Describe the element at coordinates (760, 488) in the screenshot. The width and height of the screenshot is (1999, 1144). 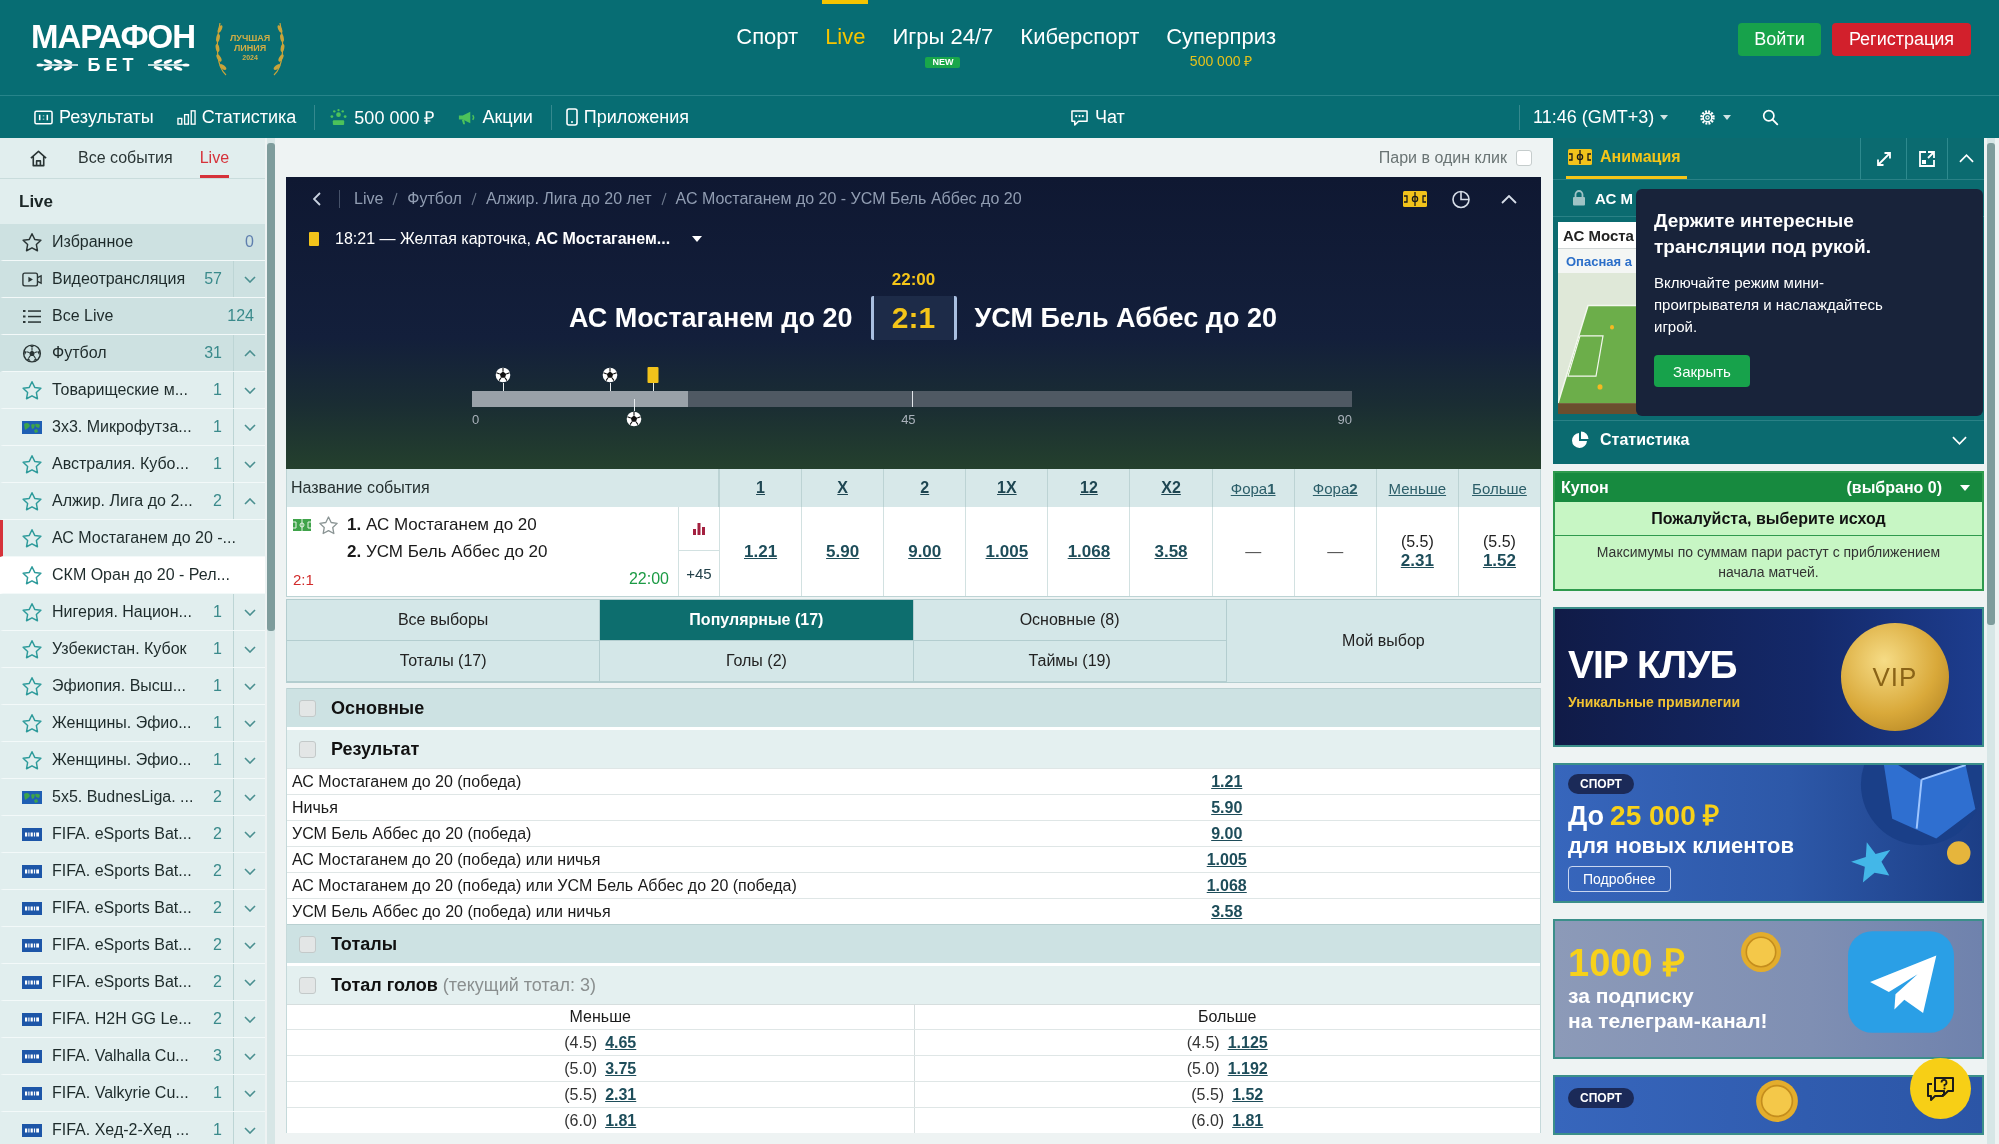
I see `column-header-link: 1` at that location.